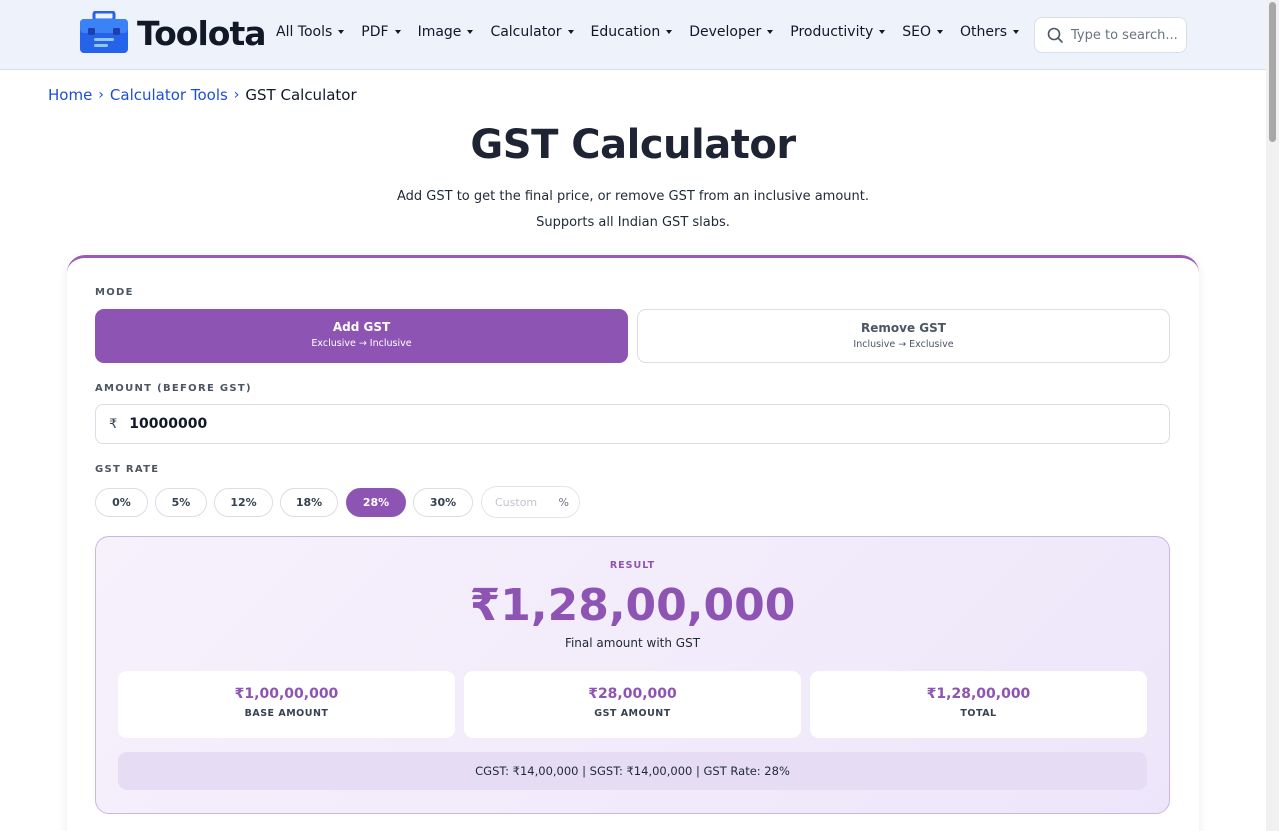  What do you see at coordinates (563, 502) in the screenshot?
I see `percent-suffix: %` at bounding box center [563, 502].